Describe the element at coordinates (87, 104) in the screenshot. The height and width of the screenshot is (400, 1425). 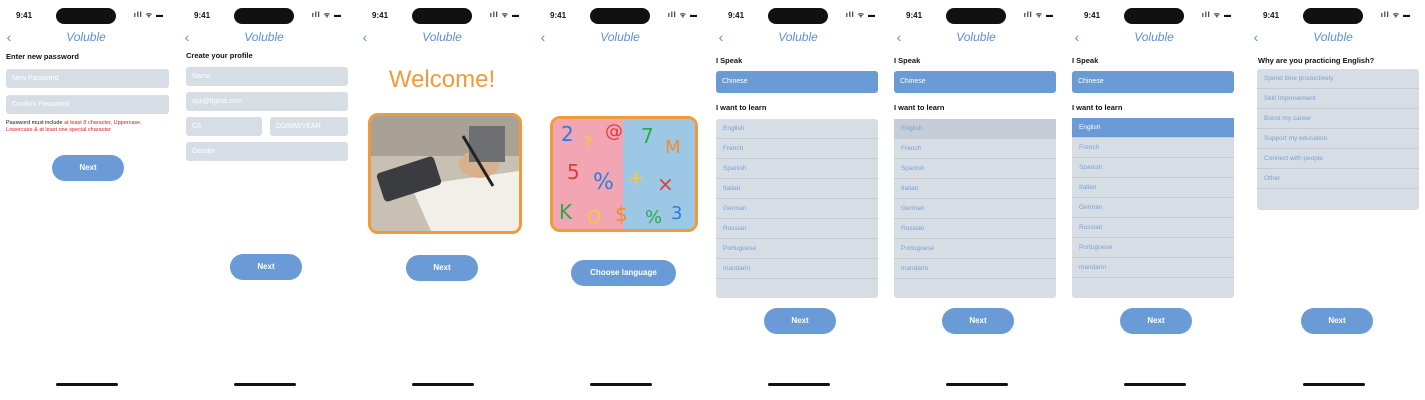
I see `confirm-password-field: Confirm Password` at that location.